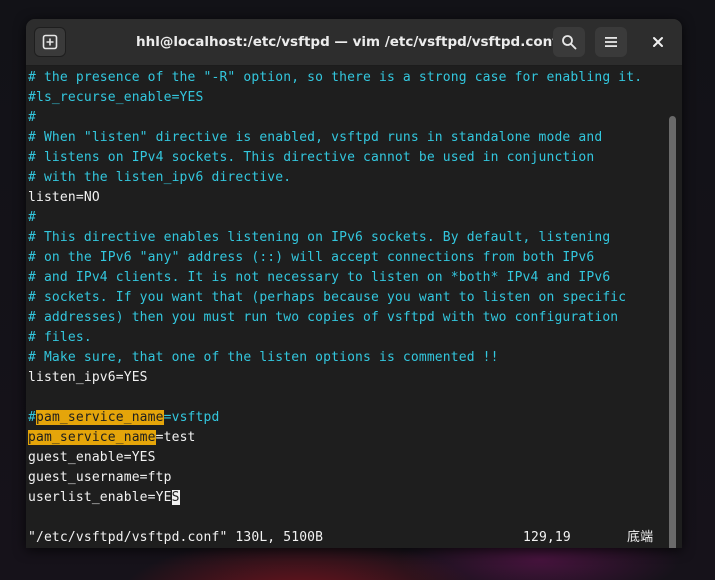  I want to click on editor-line-pam-comment: #pam_service_name=vsftpd, so click(123, 418).